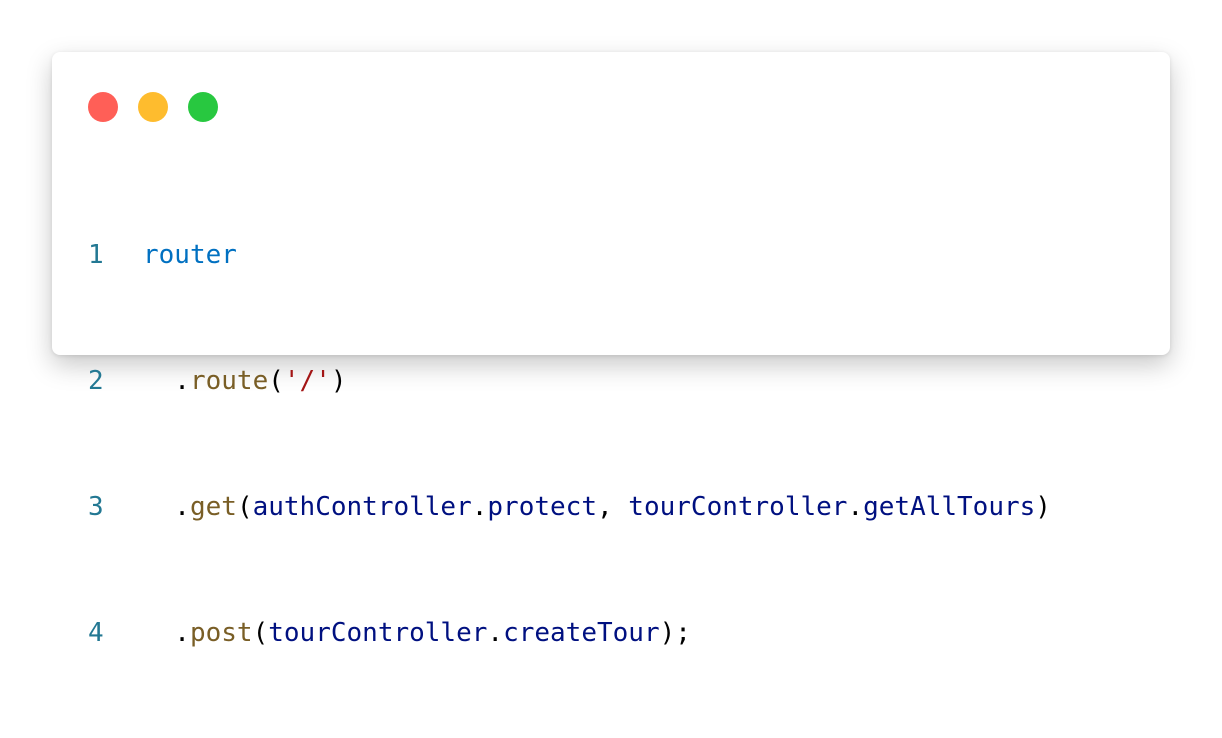 Image resolution: width=1222 pixels, height=738 pixels. I want to click on line-content: .post(tourController.createTour);, so click(417, 633).